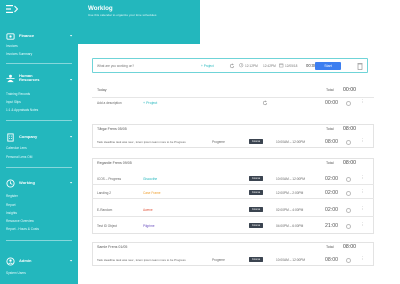 This screenshot has width=400, height=284. I want to click on sidebar-section-title: Working, so click(27, 182).